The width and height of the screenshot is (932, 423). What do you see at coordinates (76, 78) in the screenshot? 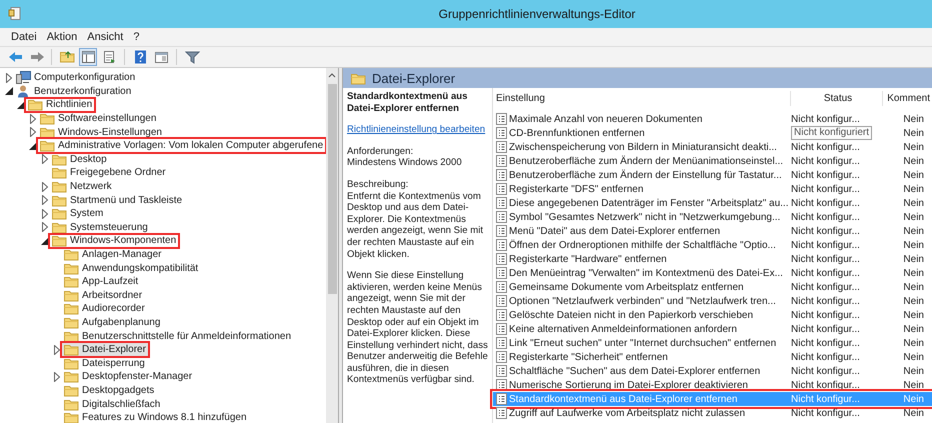
I see `tree-item: Computerkonfiguration` at bounding box center [76, 78].